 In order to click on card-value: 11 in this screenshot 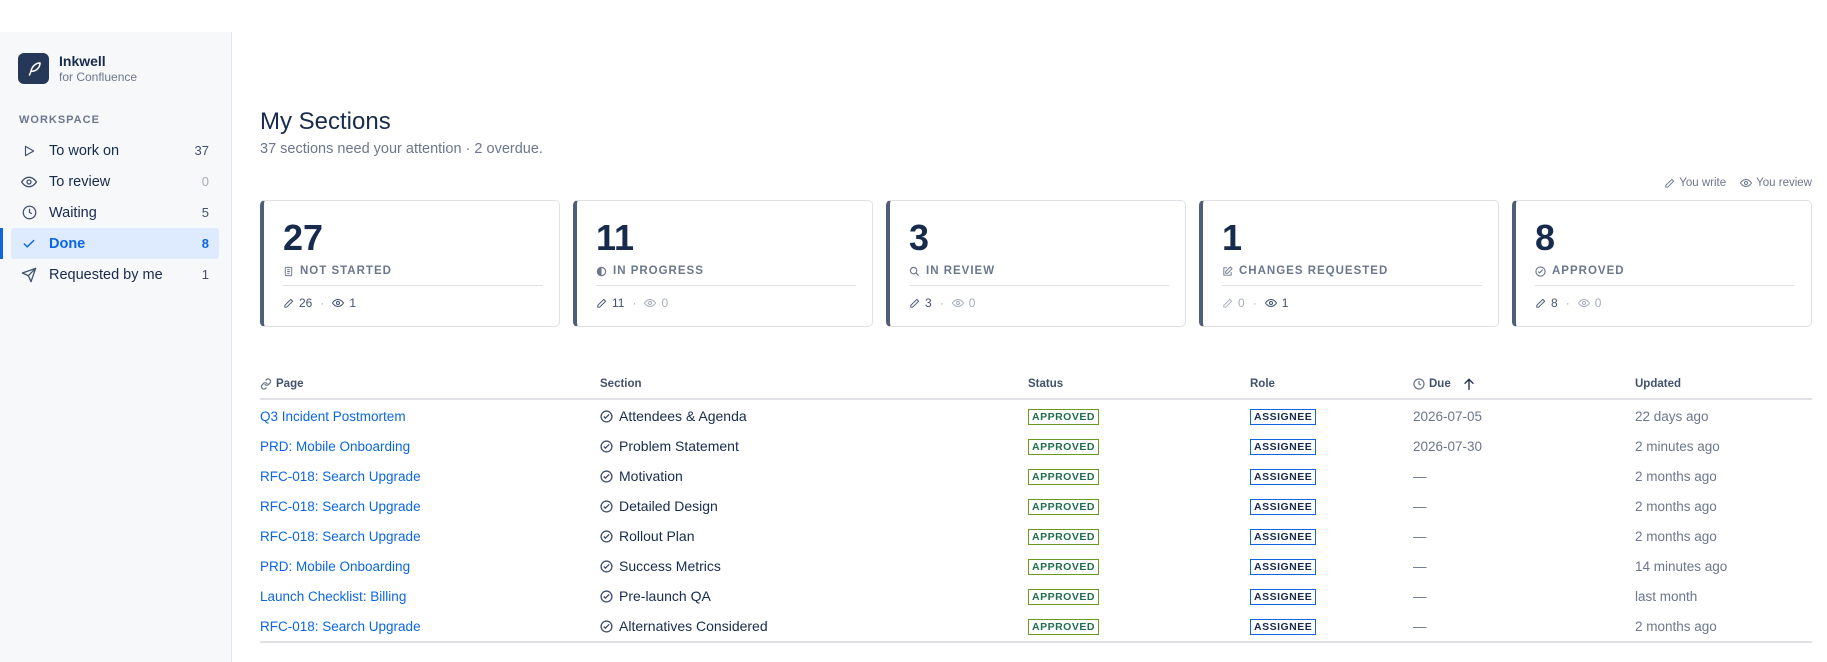, I will do `click(615, 237)`.